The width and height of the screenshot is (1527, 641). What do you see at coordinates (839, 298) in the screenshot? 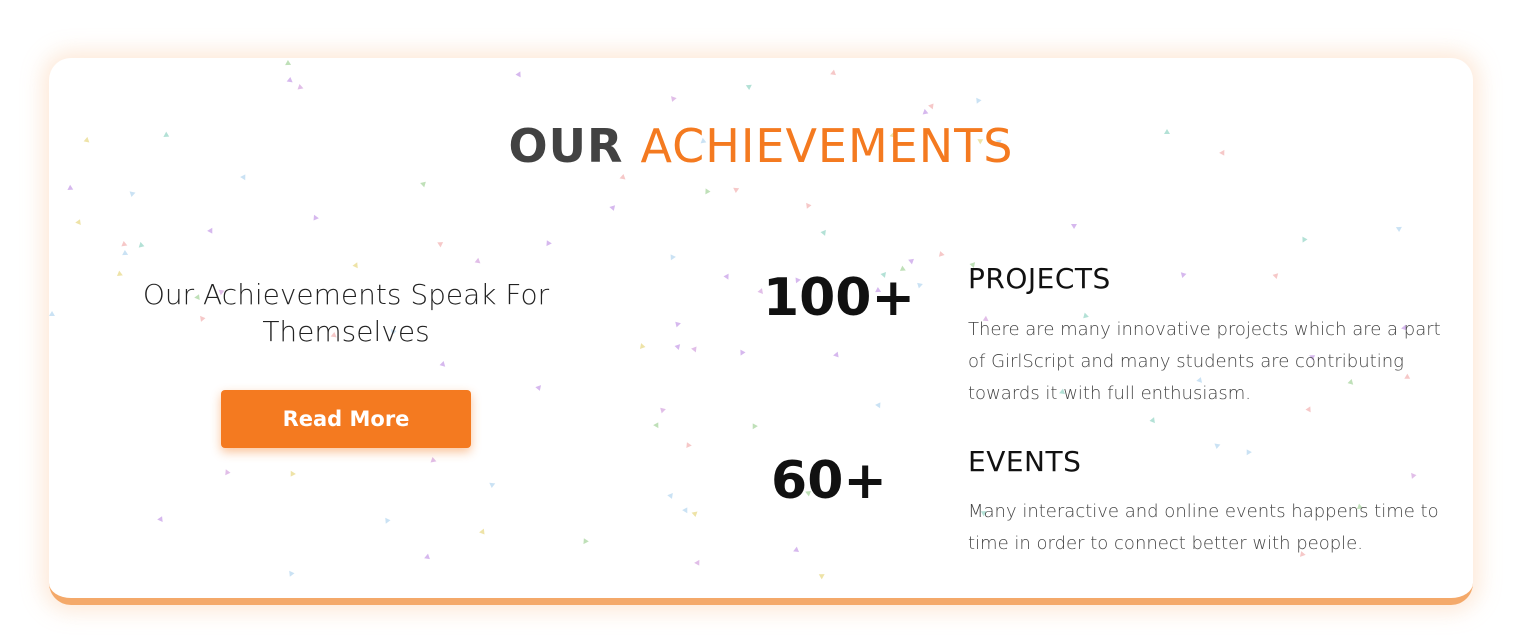
I see `stat-number-projects: 100+` at bounding box center [839, 298].